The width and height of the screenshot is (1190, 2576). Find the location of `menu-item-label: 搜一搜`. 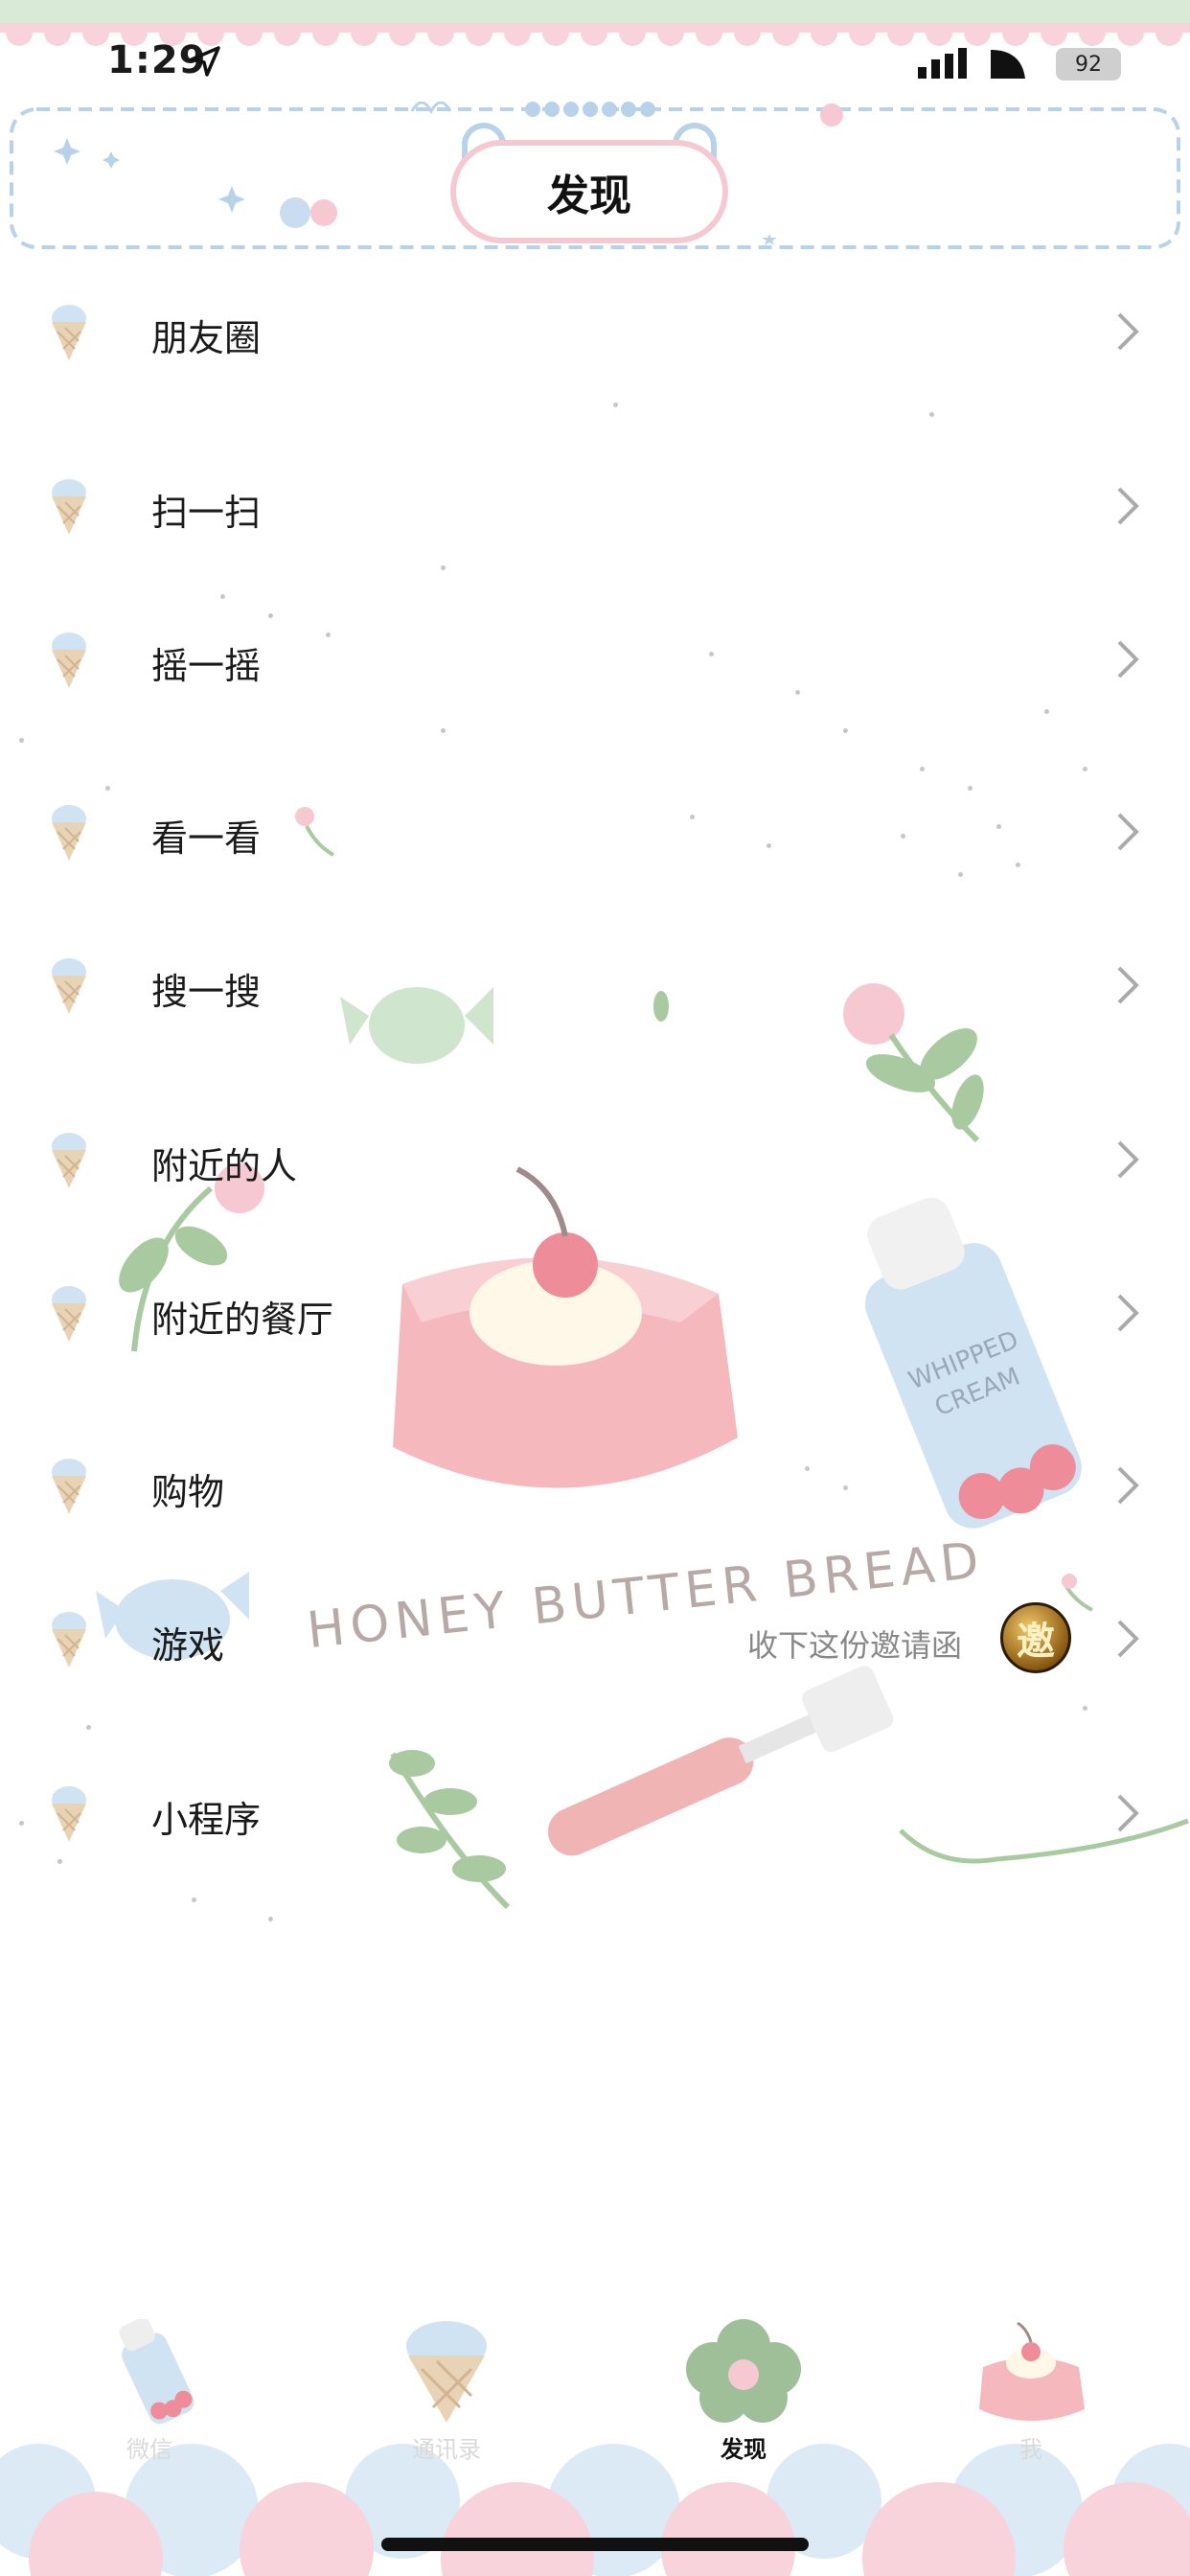

menu-item-label: 搜一搜 is located at coordinates (207, 992).